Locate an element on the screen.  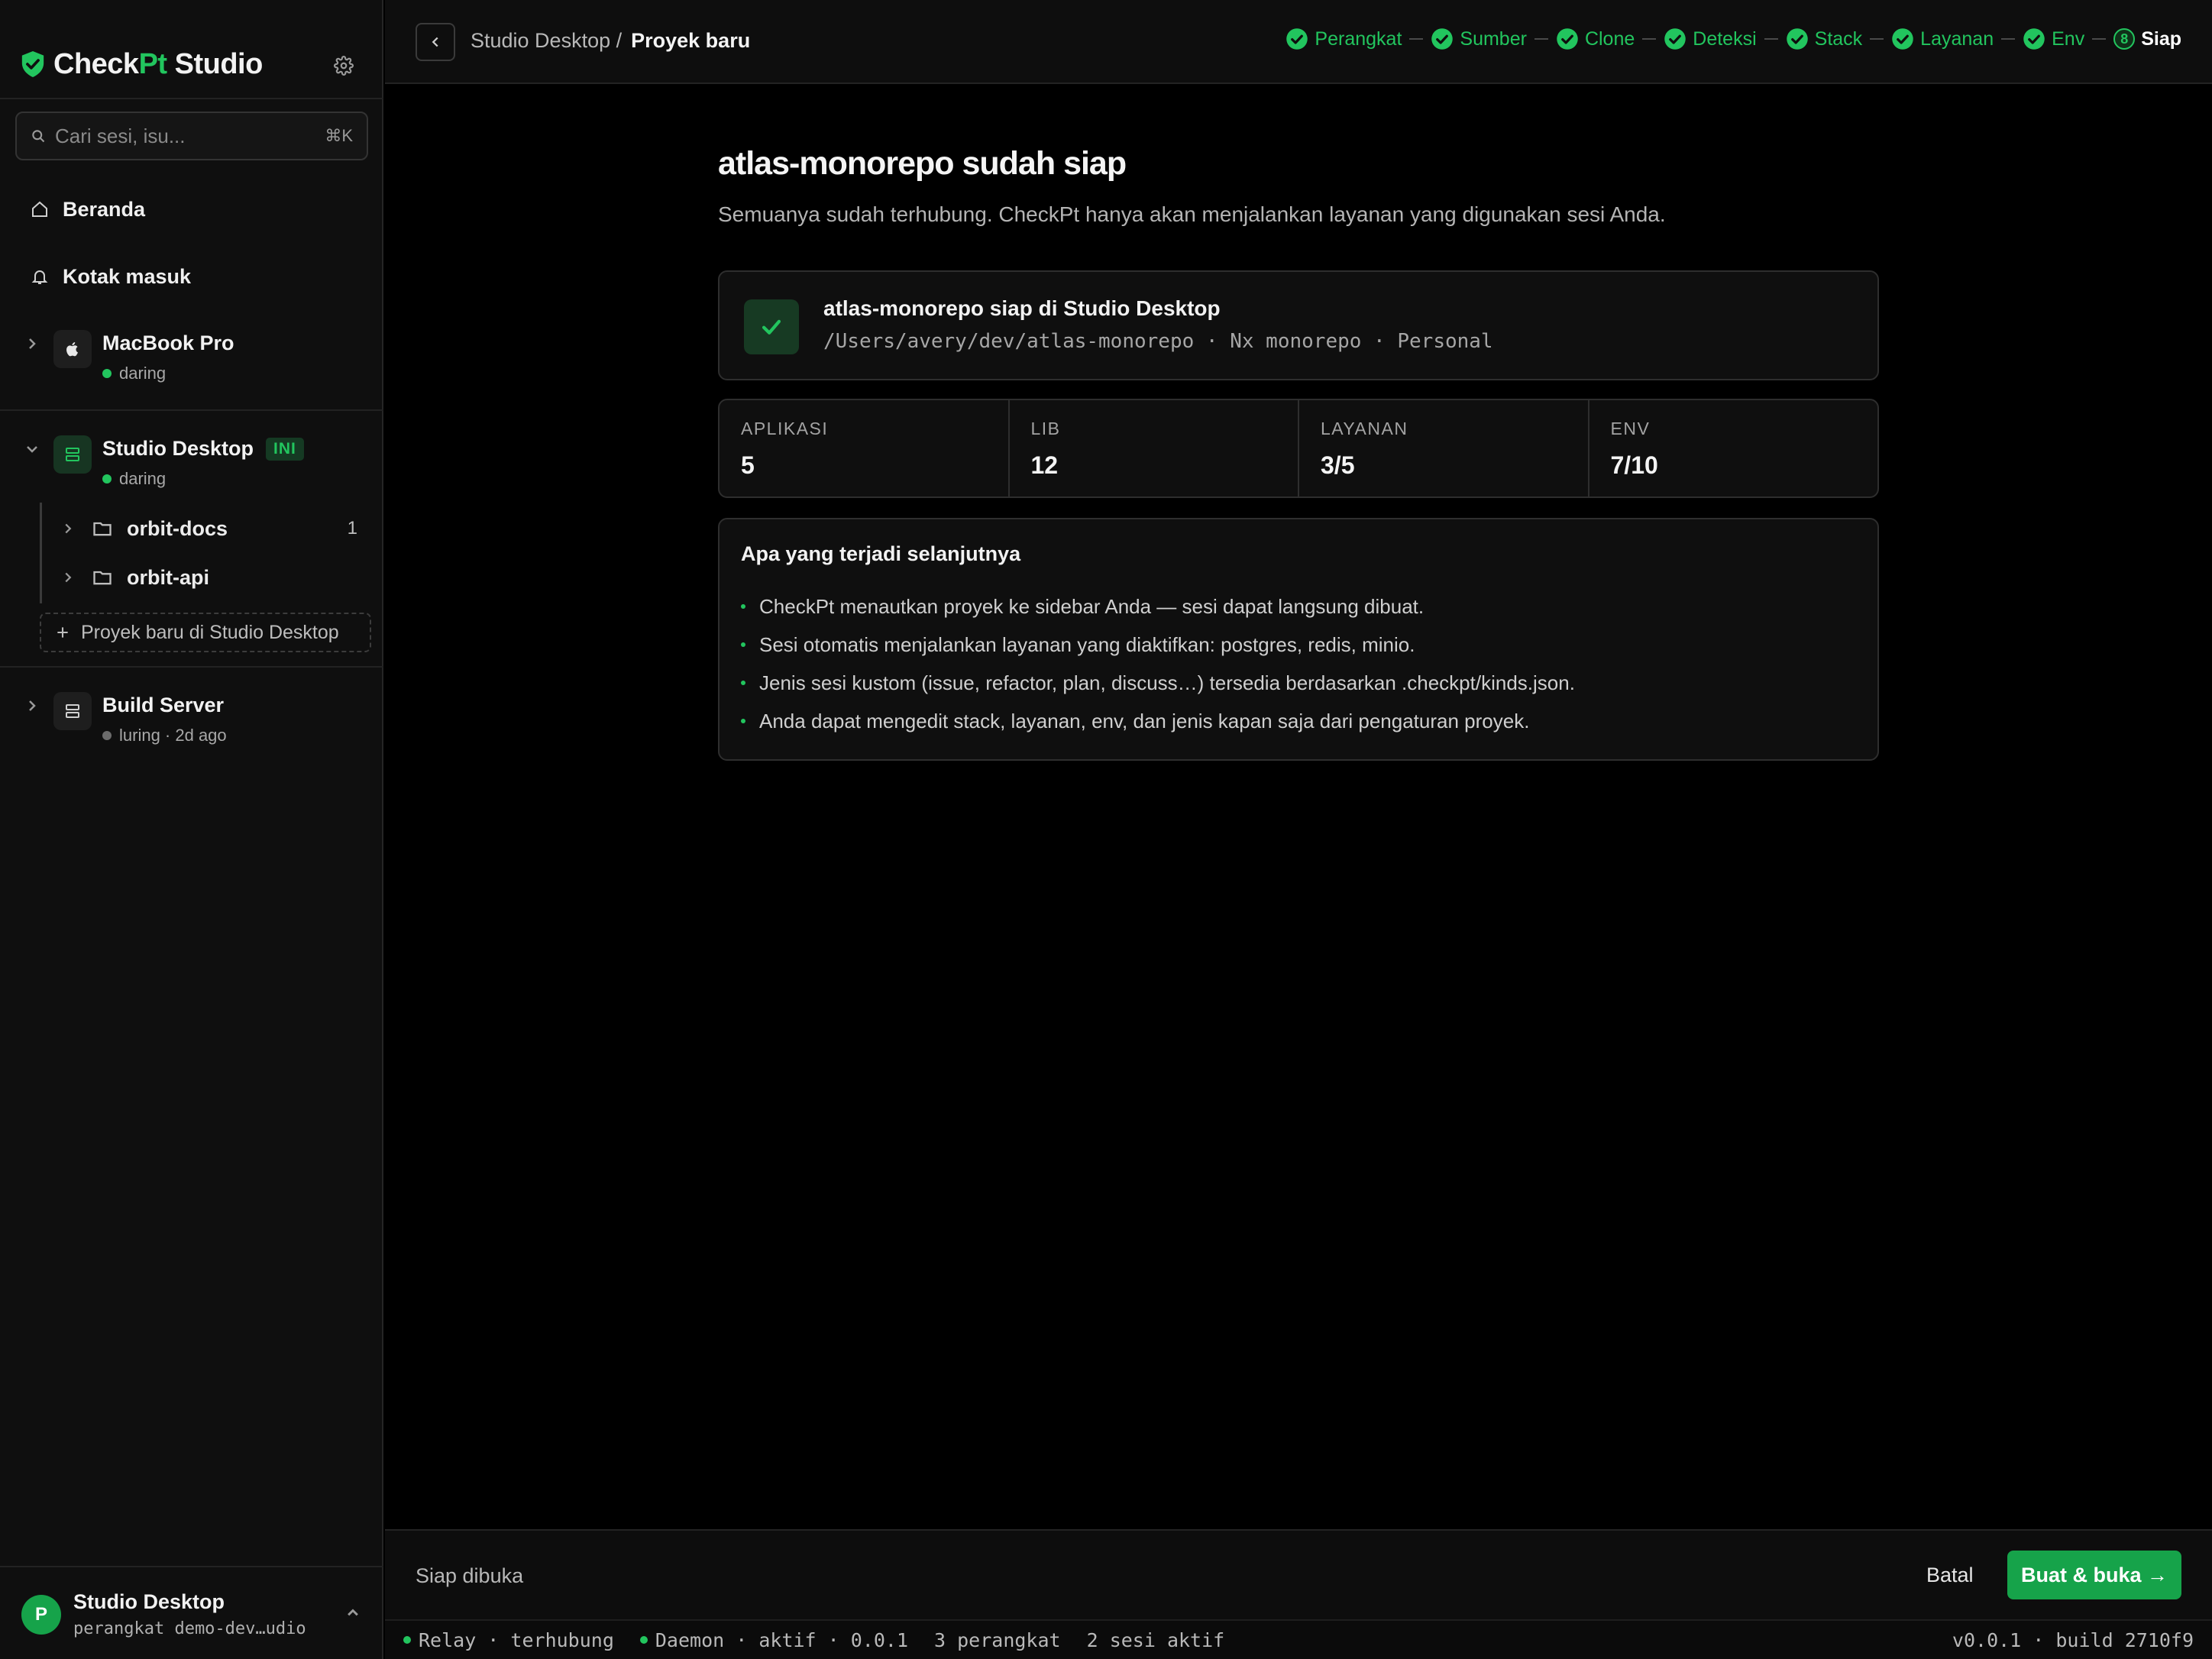
session-count: 2 sesi aktif is located at coordinates (1155, 1639).